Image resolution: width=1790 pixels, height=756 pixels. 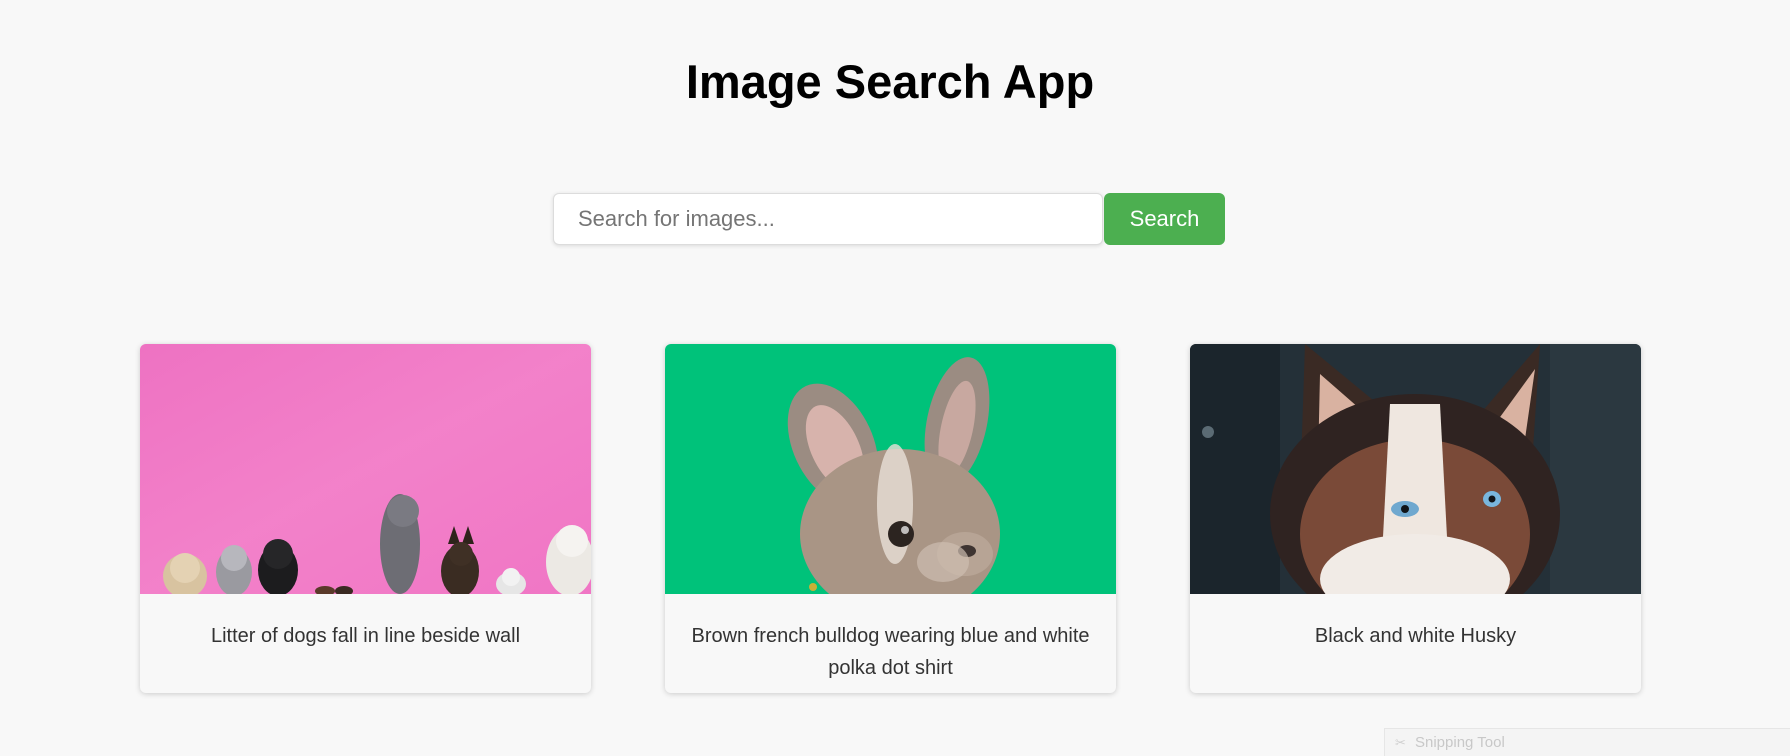 What do you see at coordinates (1587, 742) in the screenshot?
I see `snipping-tool-notification: ✂ Snipping Tool` at bounding box center [1587, 742].